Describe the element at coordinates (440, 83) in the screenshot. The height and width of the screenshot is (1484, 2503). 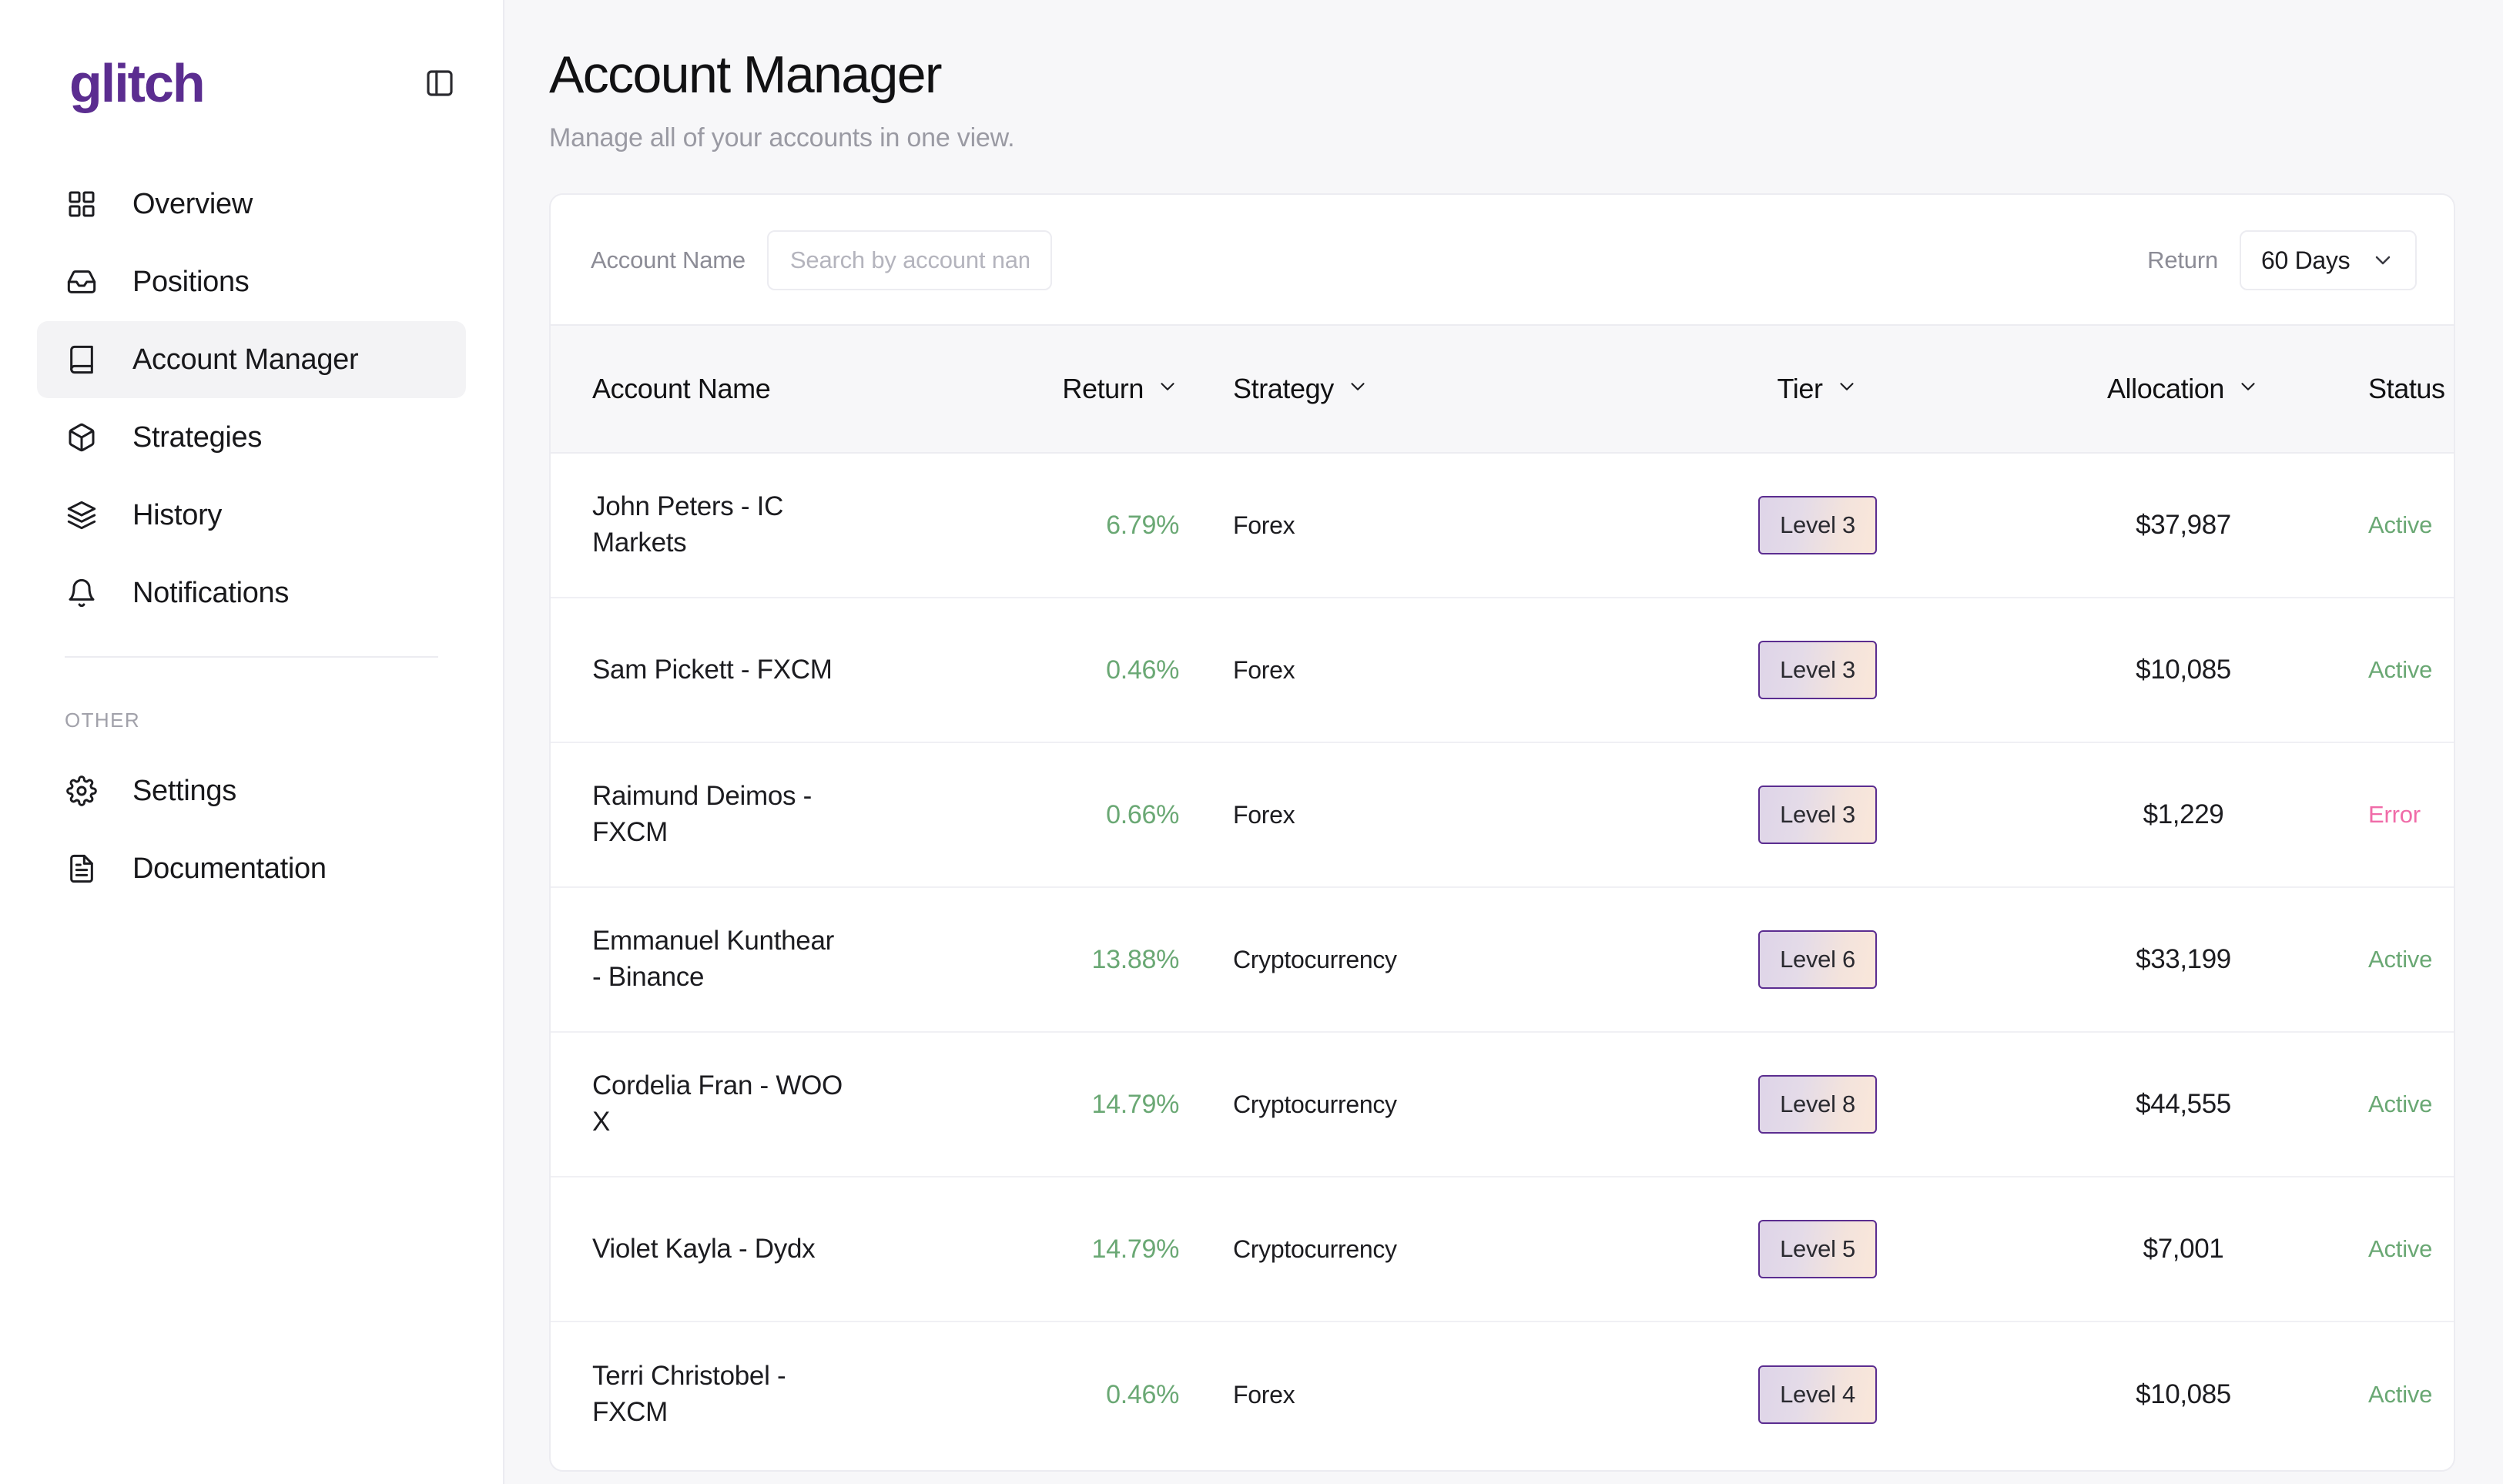
I see `panel-left-icon` at that location.